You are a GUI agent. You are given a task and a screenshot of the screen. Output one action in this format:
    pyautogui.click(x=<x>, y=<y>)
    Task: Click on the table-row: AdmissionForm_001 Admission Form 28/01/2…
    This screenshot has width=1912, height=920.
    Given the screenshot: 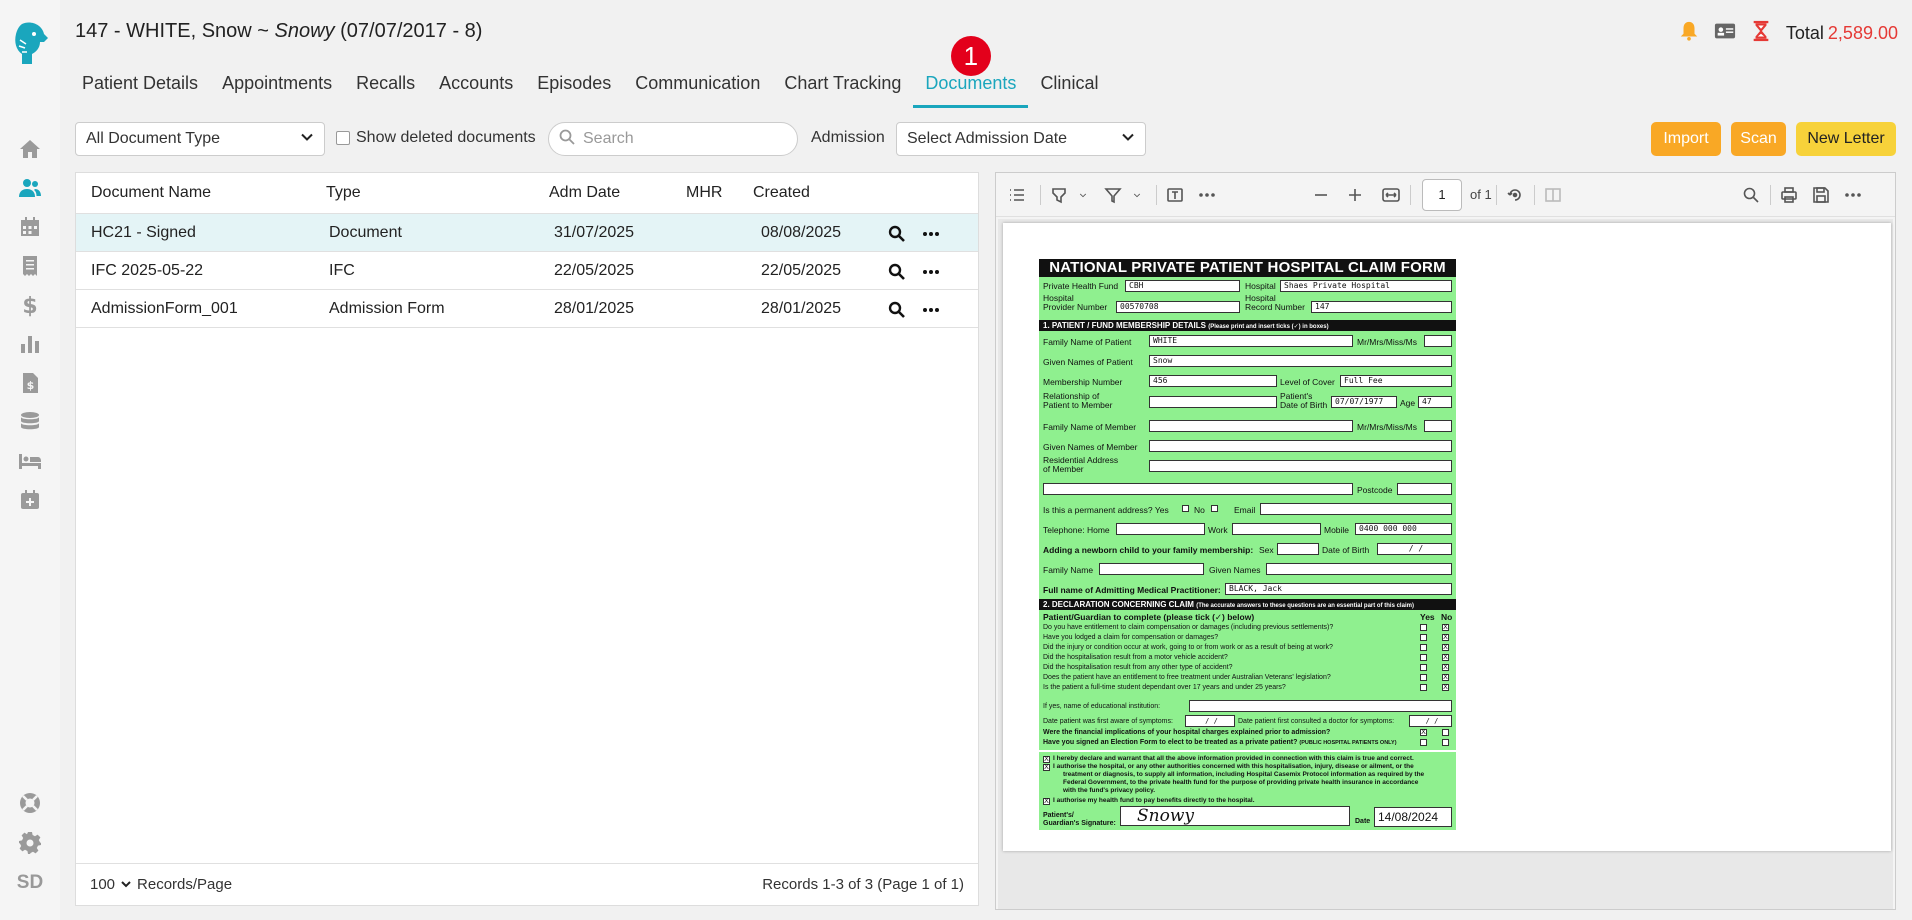 What is the action you would take?
    pyautogui.click(x=527, y=308)
    